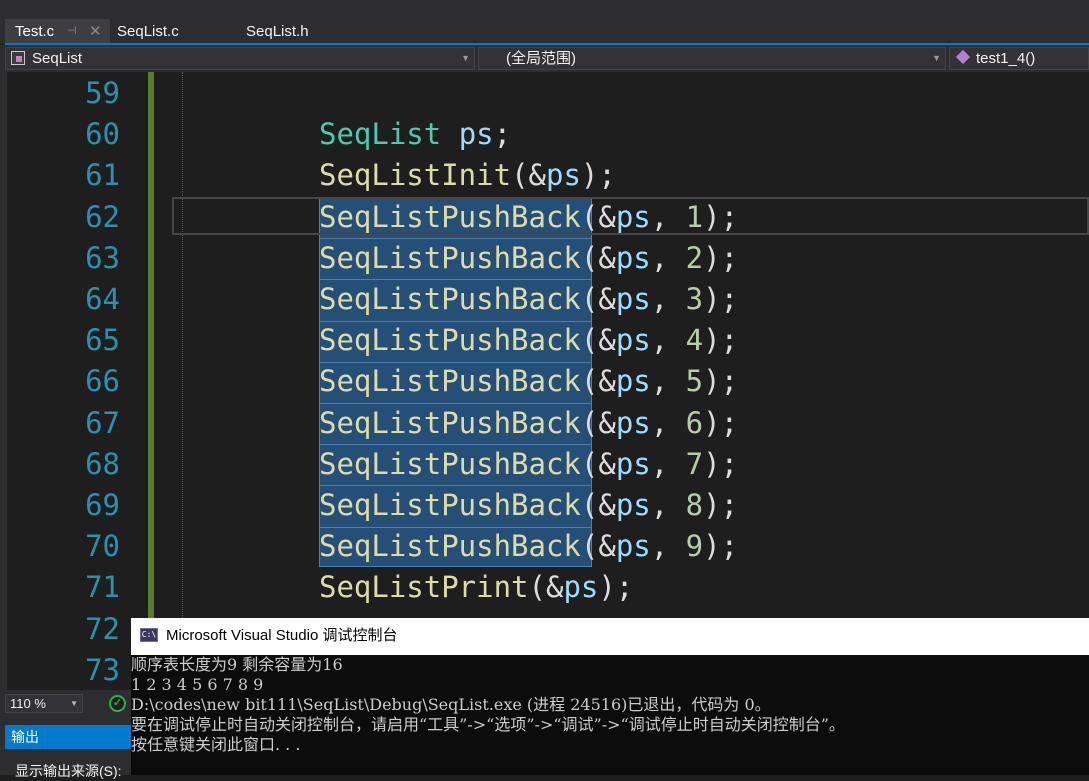 The height and width of the screenshot is (781, 1089). I want to click on scope-dropdown: (全局范围) ▼, so click(712, 58).